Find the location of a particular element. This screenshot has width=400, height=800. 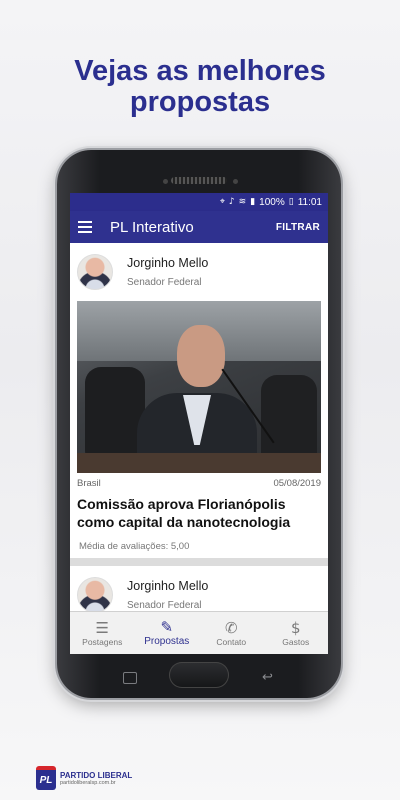

clipboard-icon: ✎ is located at coordinates (167, 627).